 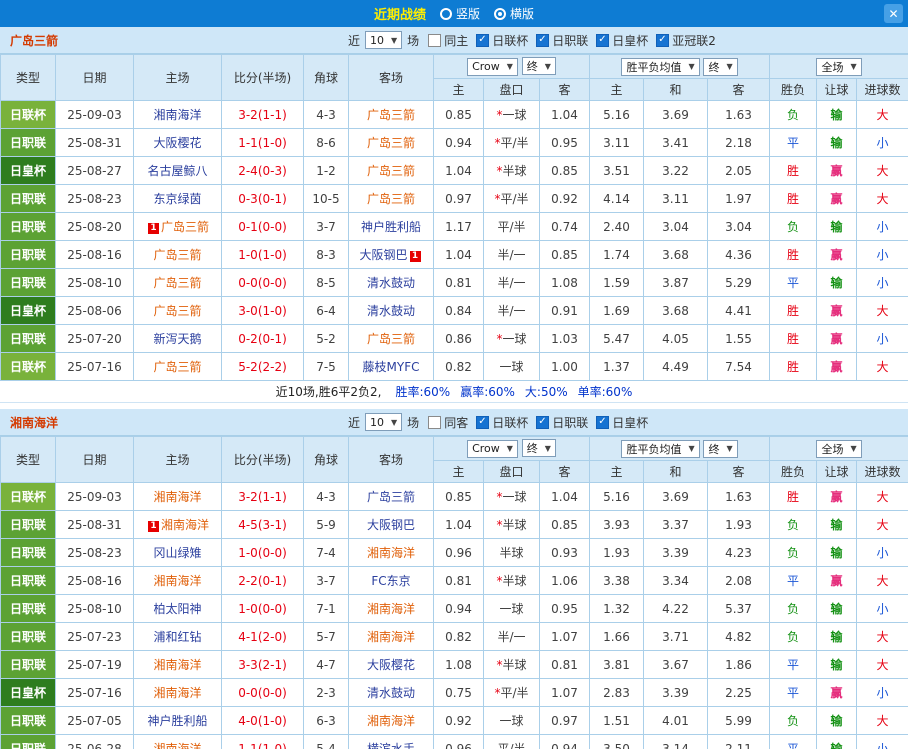 I want to click on scope-group: 全场 ▼, so click(x=838, y=448).